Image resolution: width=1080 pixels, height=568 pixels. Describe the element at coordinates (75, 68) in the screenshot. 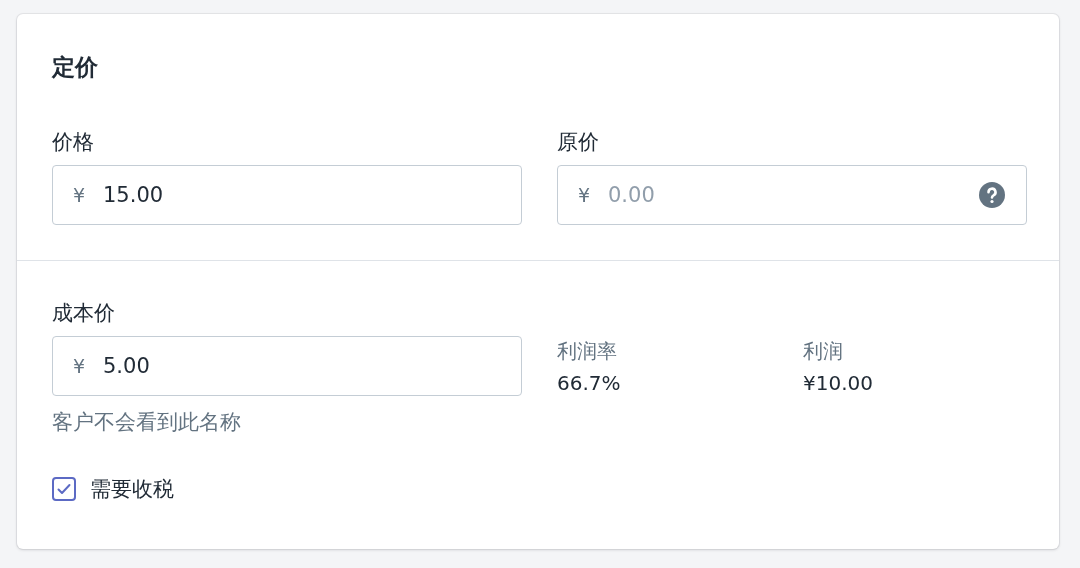

I see `card-title: 定价` at that location.